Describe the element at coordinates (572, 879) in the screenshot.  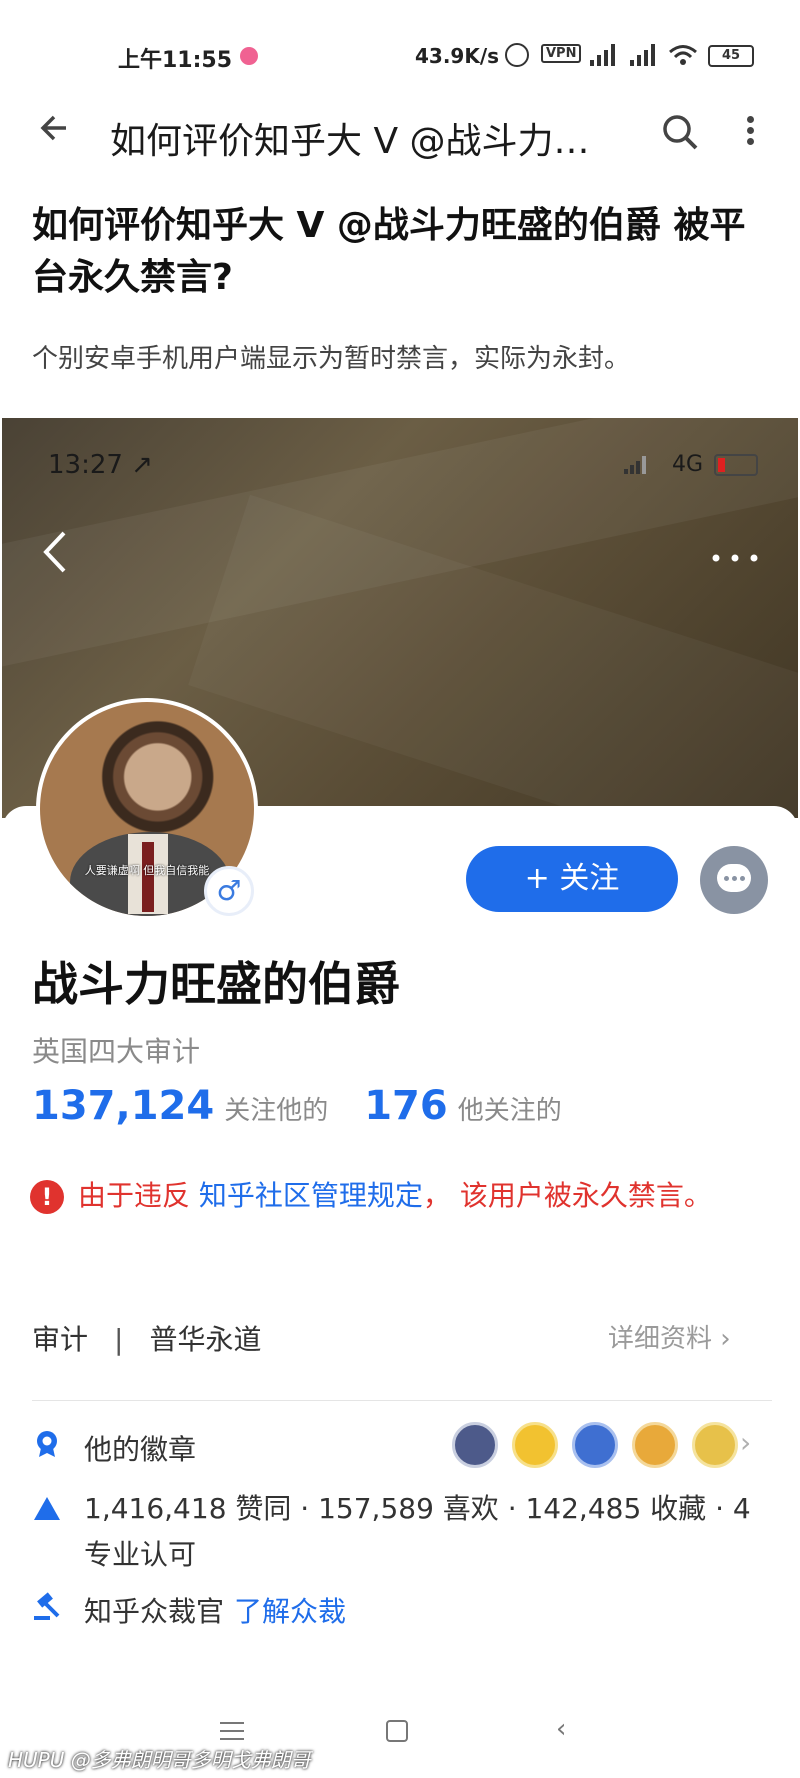
I see `follow-button: + 关注` at that location.